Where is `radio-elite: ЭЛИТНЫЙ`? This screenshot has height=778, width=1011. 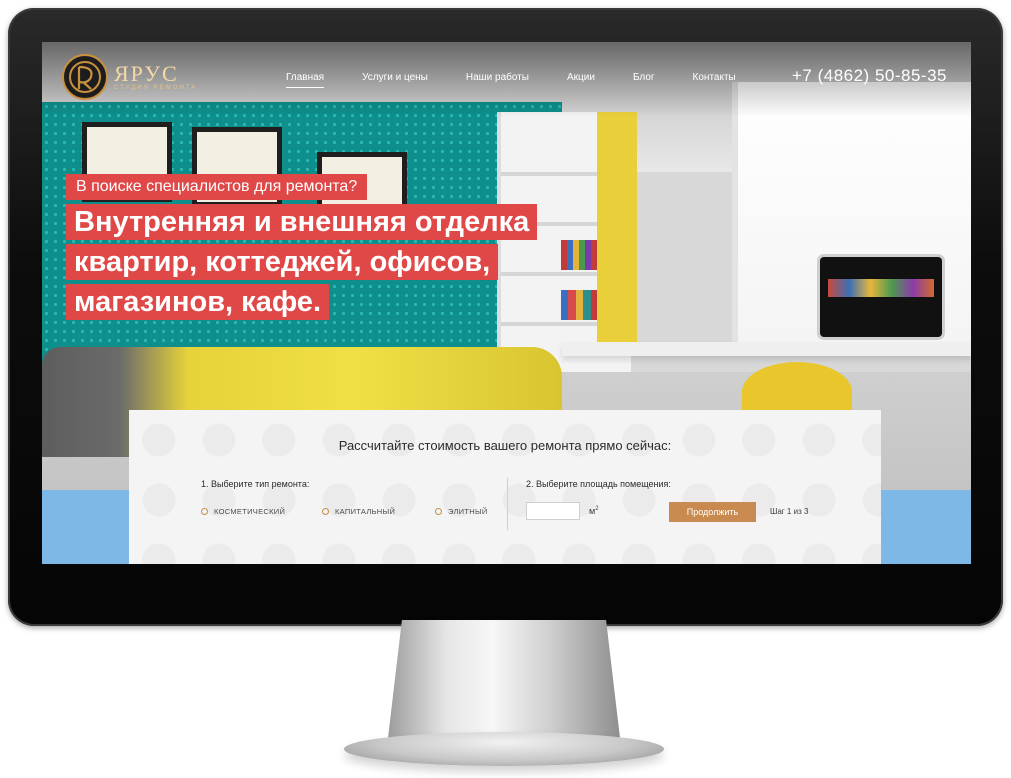
radio-elite: ЭЛИТНЫЙ is located at coordinates (461, 511).